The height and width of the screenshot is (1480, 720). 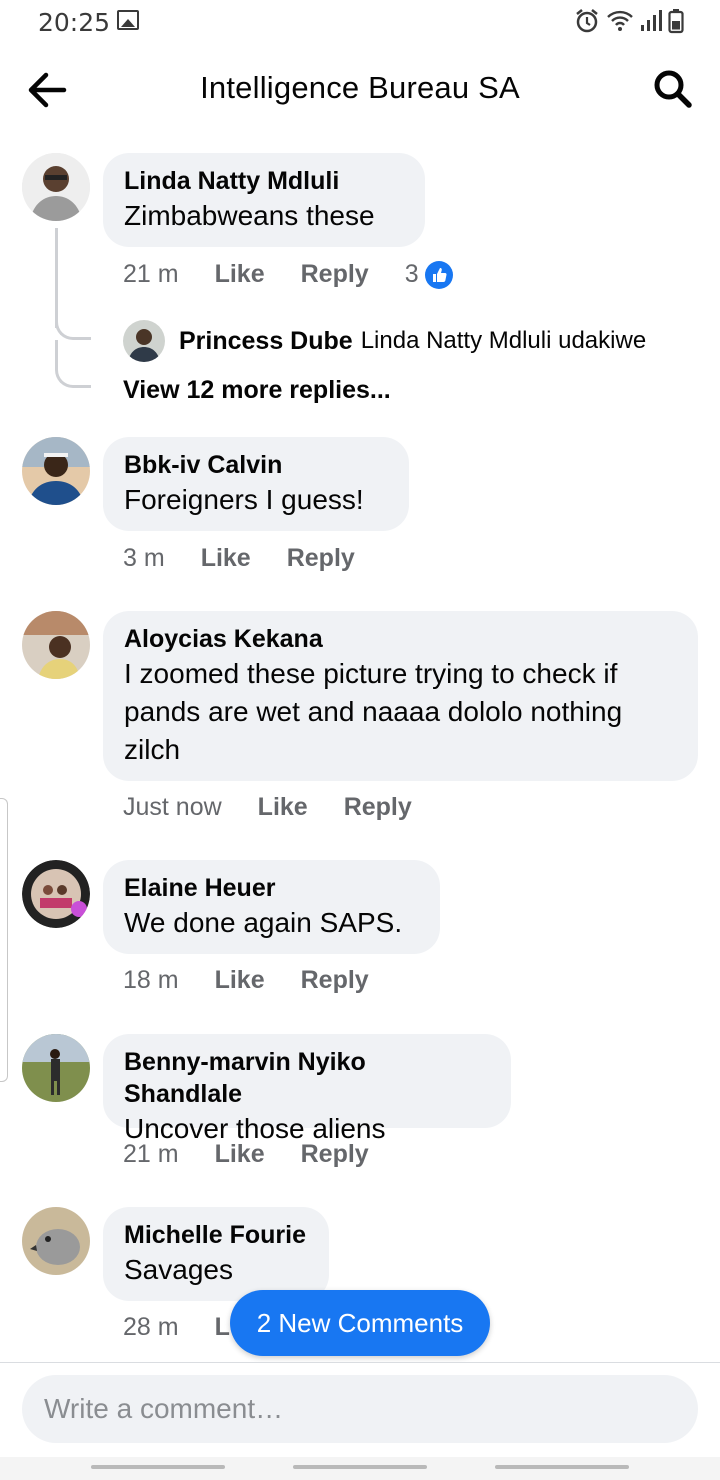 I want to click on search-button, so click(x=673, y=89).